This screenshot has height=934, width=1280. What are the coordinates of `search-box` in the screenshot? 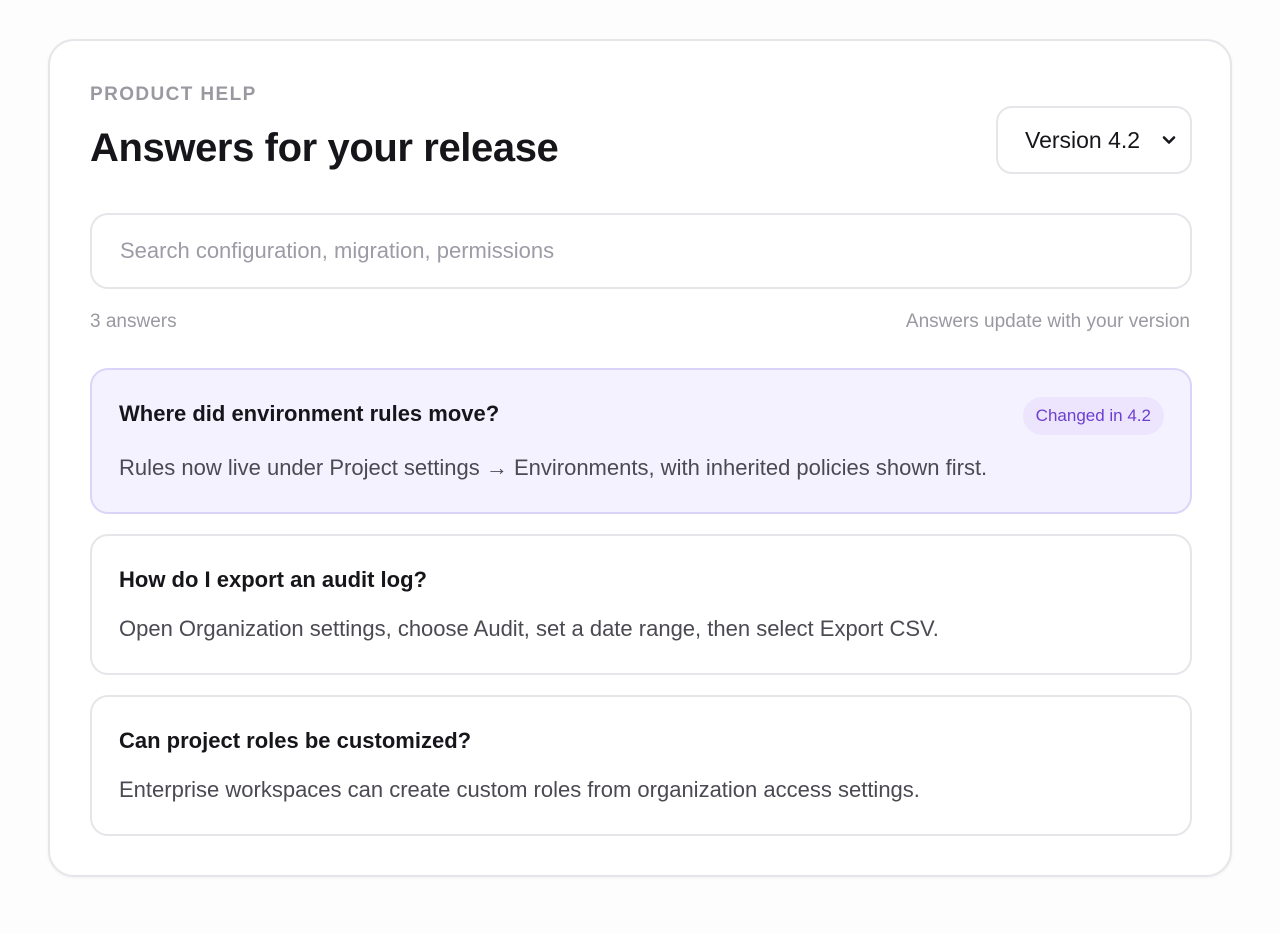 It's located at (641, 251).